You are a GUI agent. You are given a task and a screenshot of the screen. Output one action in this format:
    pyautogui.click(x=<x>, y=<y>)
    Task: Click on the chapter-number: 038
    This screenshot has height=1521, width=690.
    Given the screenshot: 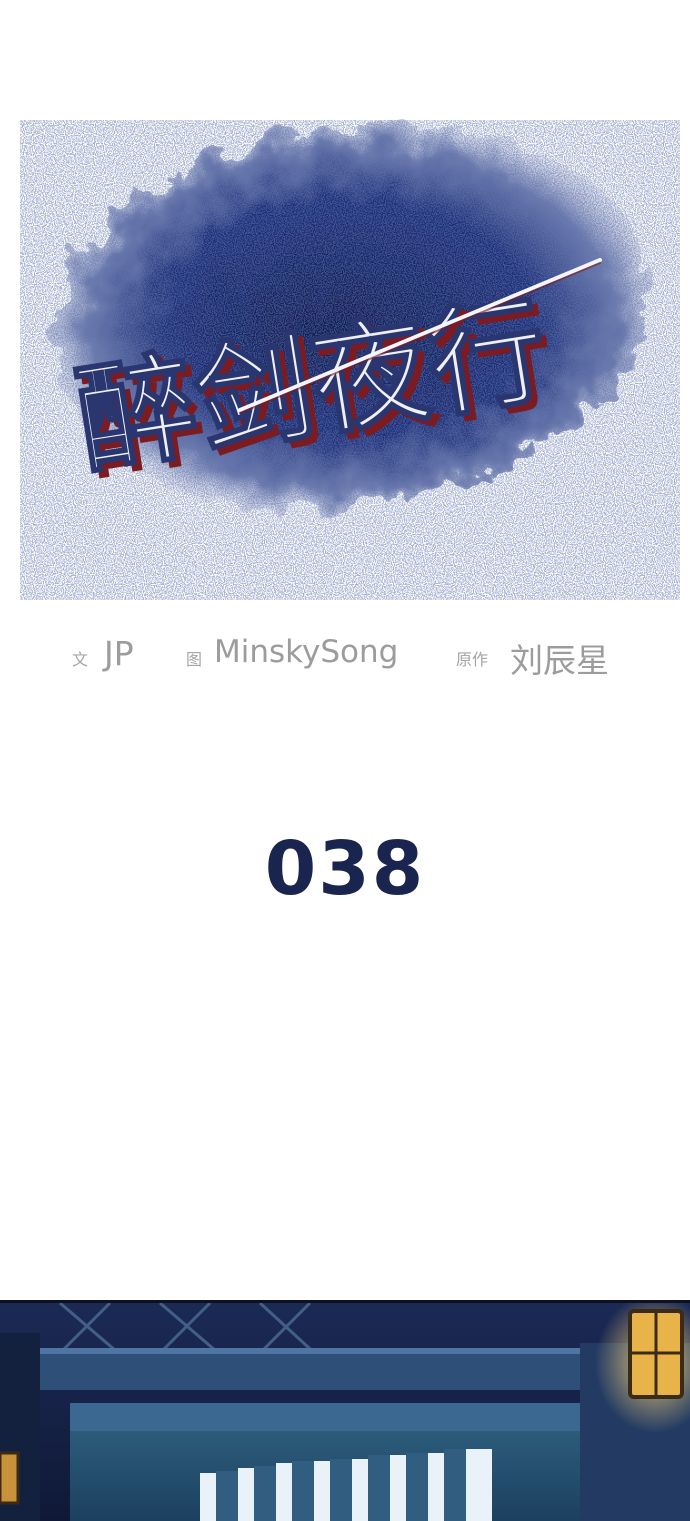 What is the action you would take?
    pyautogui.click(x=345, y=869)
    